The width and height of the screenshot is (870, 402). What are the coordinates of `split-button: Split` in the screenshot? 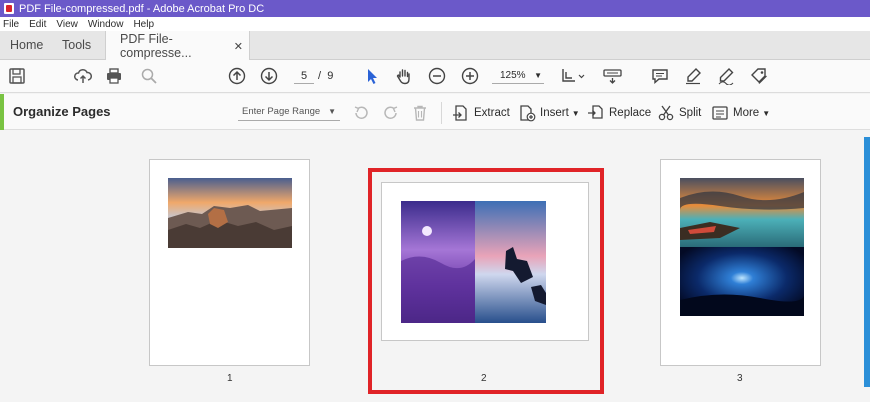 It's located at (679, 113).